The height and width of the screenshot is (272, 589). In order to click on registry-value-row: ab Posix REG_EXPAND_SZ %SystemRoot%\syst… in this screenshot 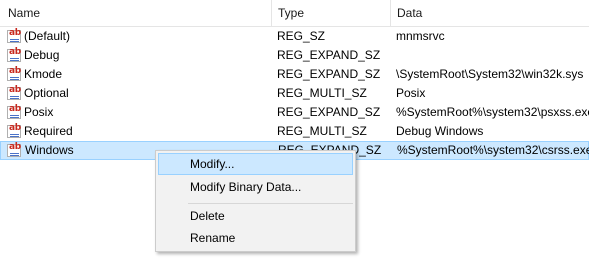, I will do `click(294, 112)`.